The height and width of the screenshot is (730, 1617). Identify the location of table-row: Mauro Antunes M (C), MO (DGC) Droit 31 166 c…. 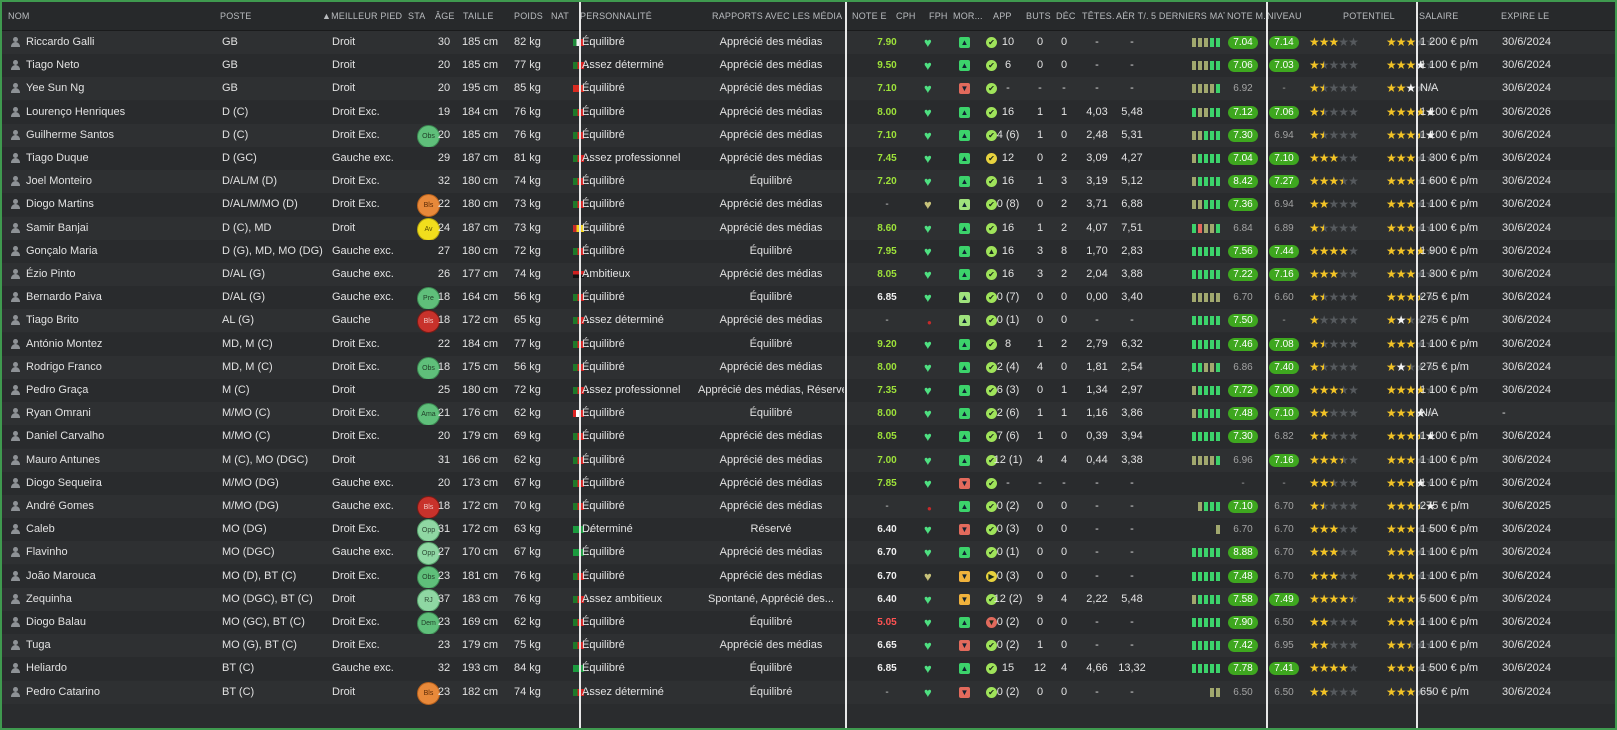
(808, 460).